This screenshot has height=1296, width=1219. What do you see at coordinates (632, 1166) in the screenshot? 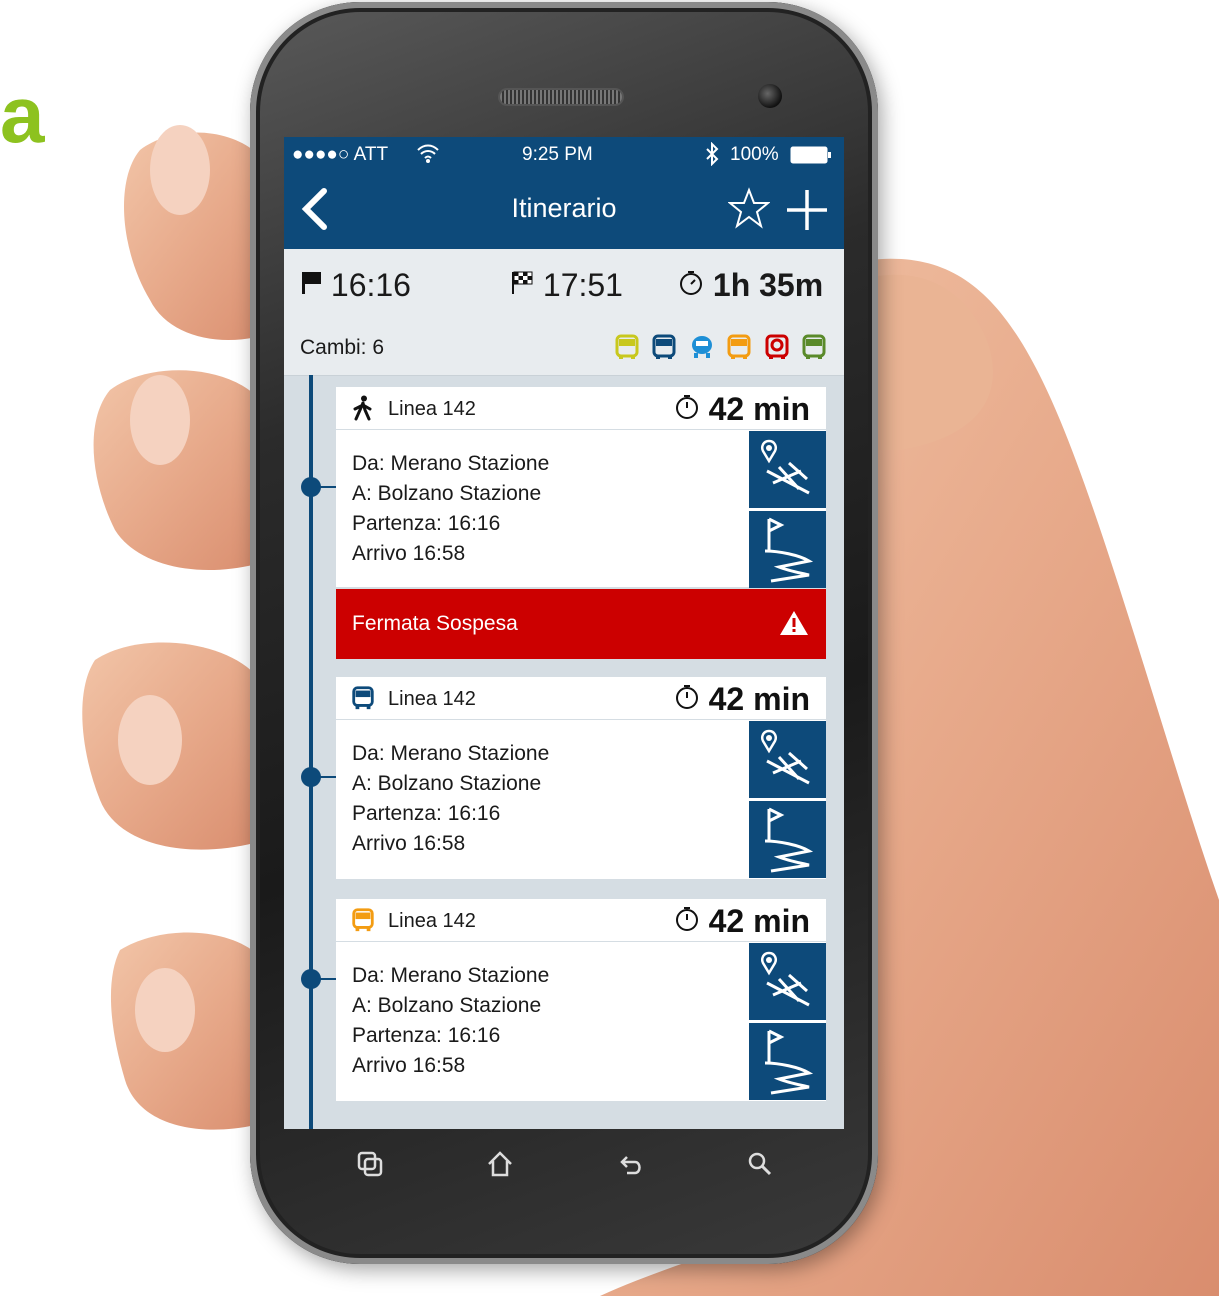
I see `back-icon` at bounding box center [632, 1166].